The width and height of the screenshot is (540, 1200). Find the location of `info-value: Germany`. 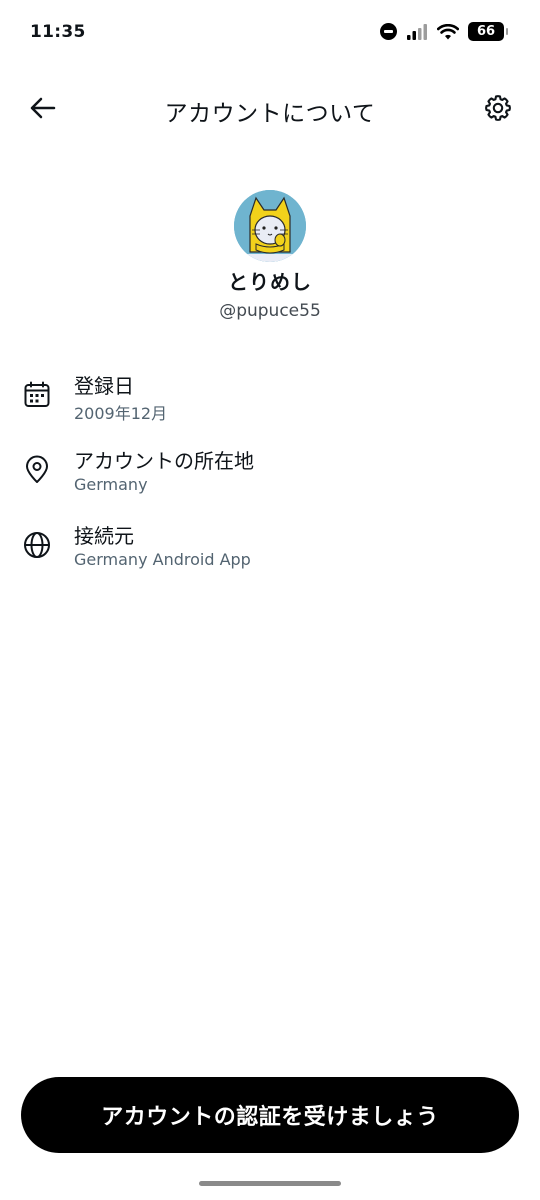

info-value: Germany is located at coordinates (111, 484).